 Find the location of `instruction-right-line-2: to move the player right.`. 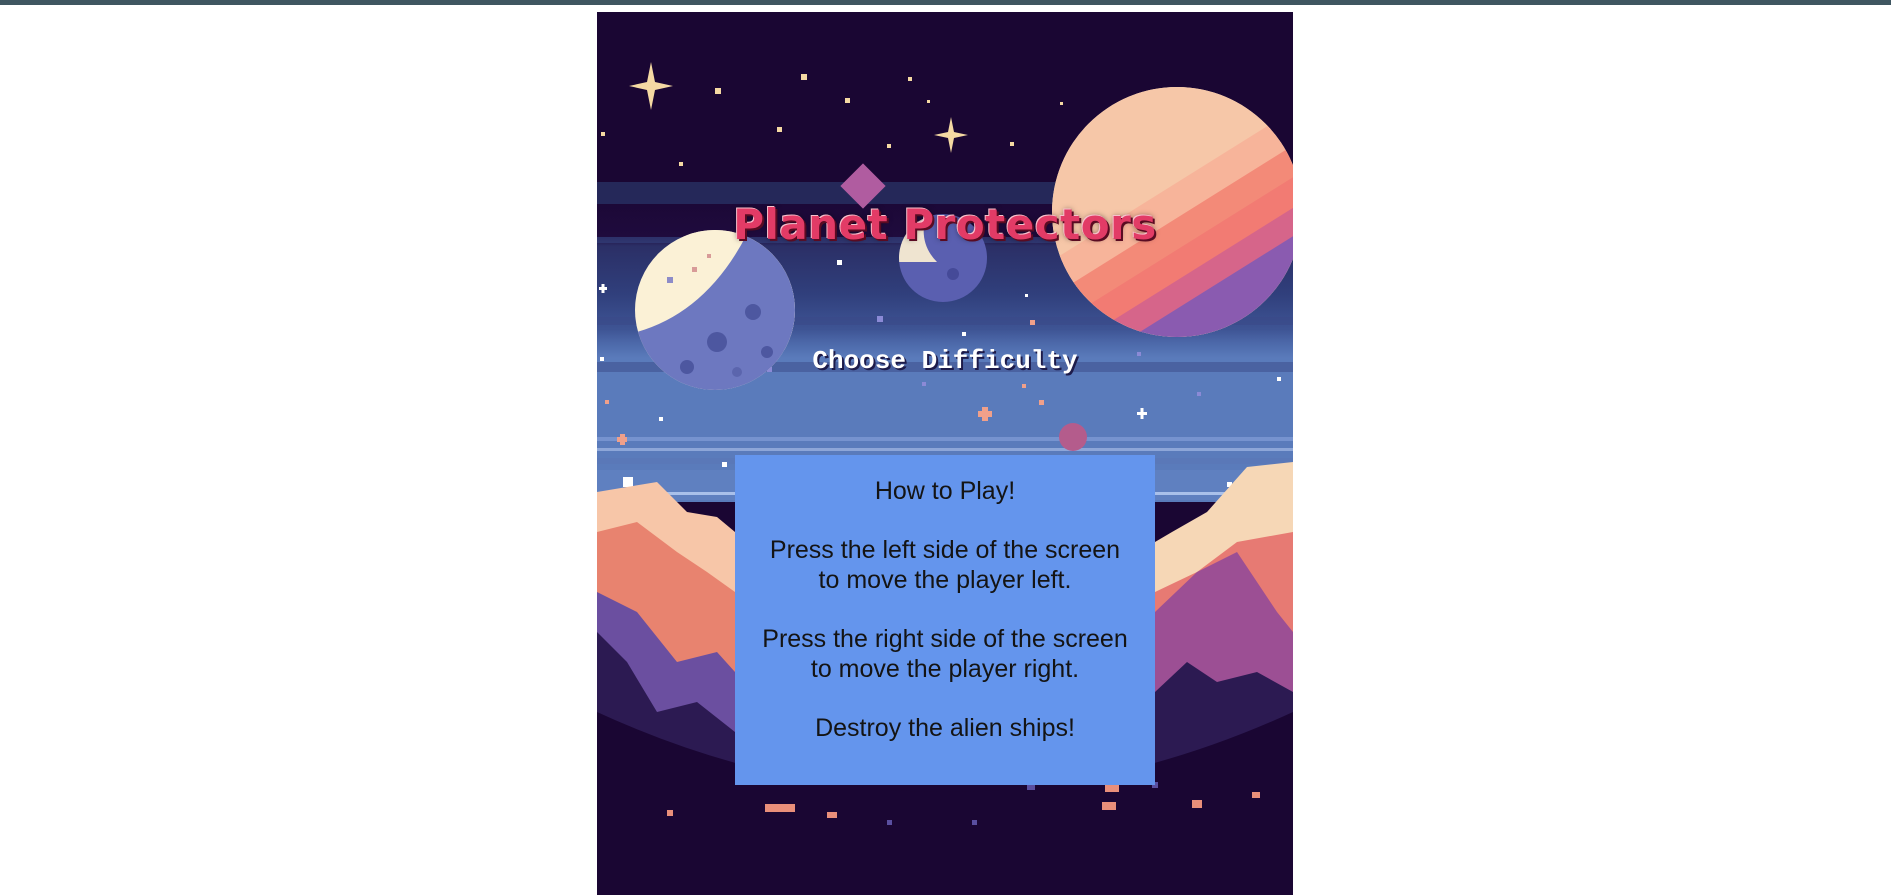

instruction-right-line-2: to move the player right. is located at coordinates (945, 669).